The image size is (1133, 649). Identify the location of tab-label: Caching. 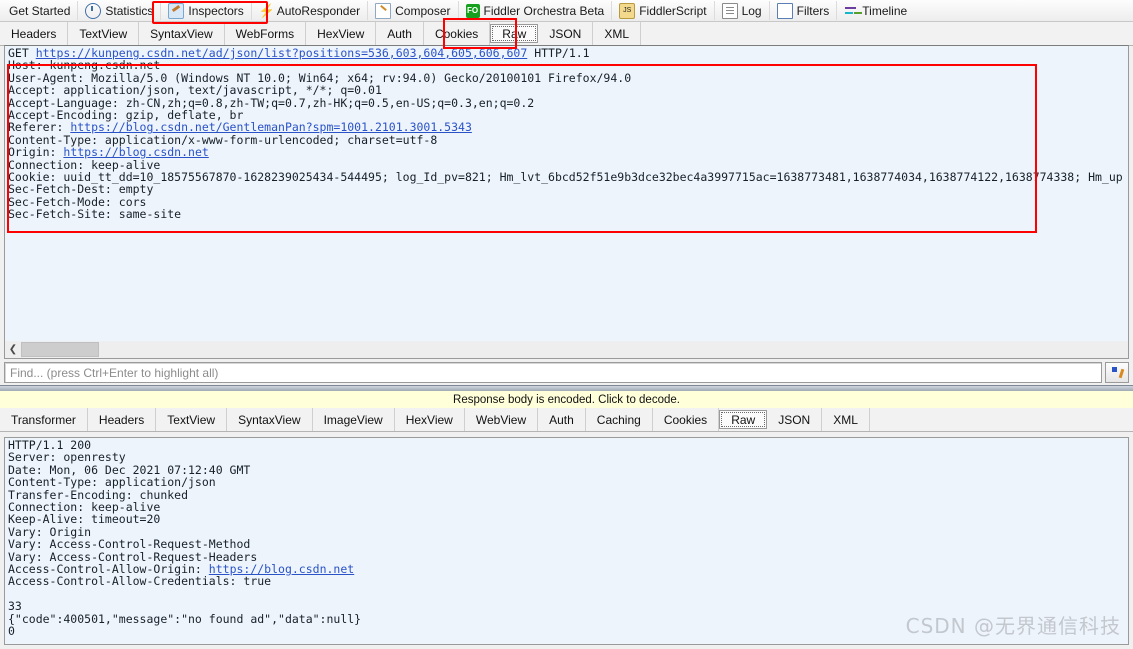
(618, 419).